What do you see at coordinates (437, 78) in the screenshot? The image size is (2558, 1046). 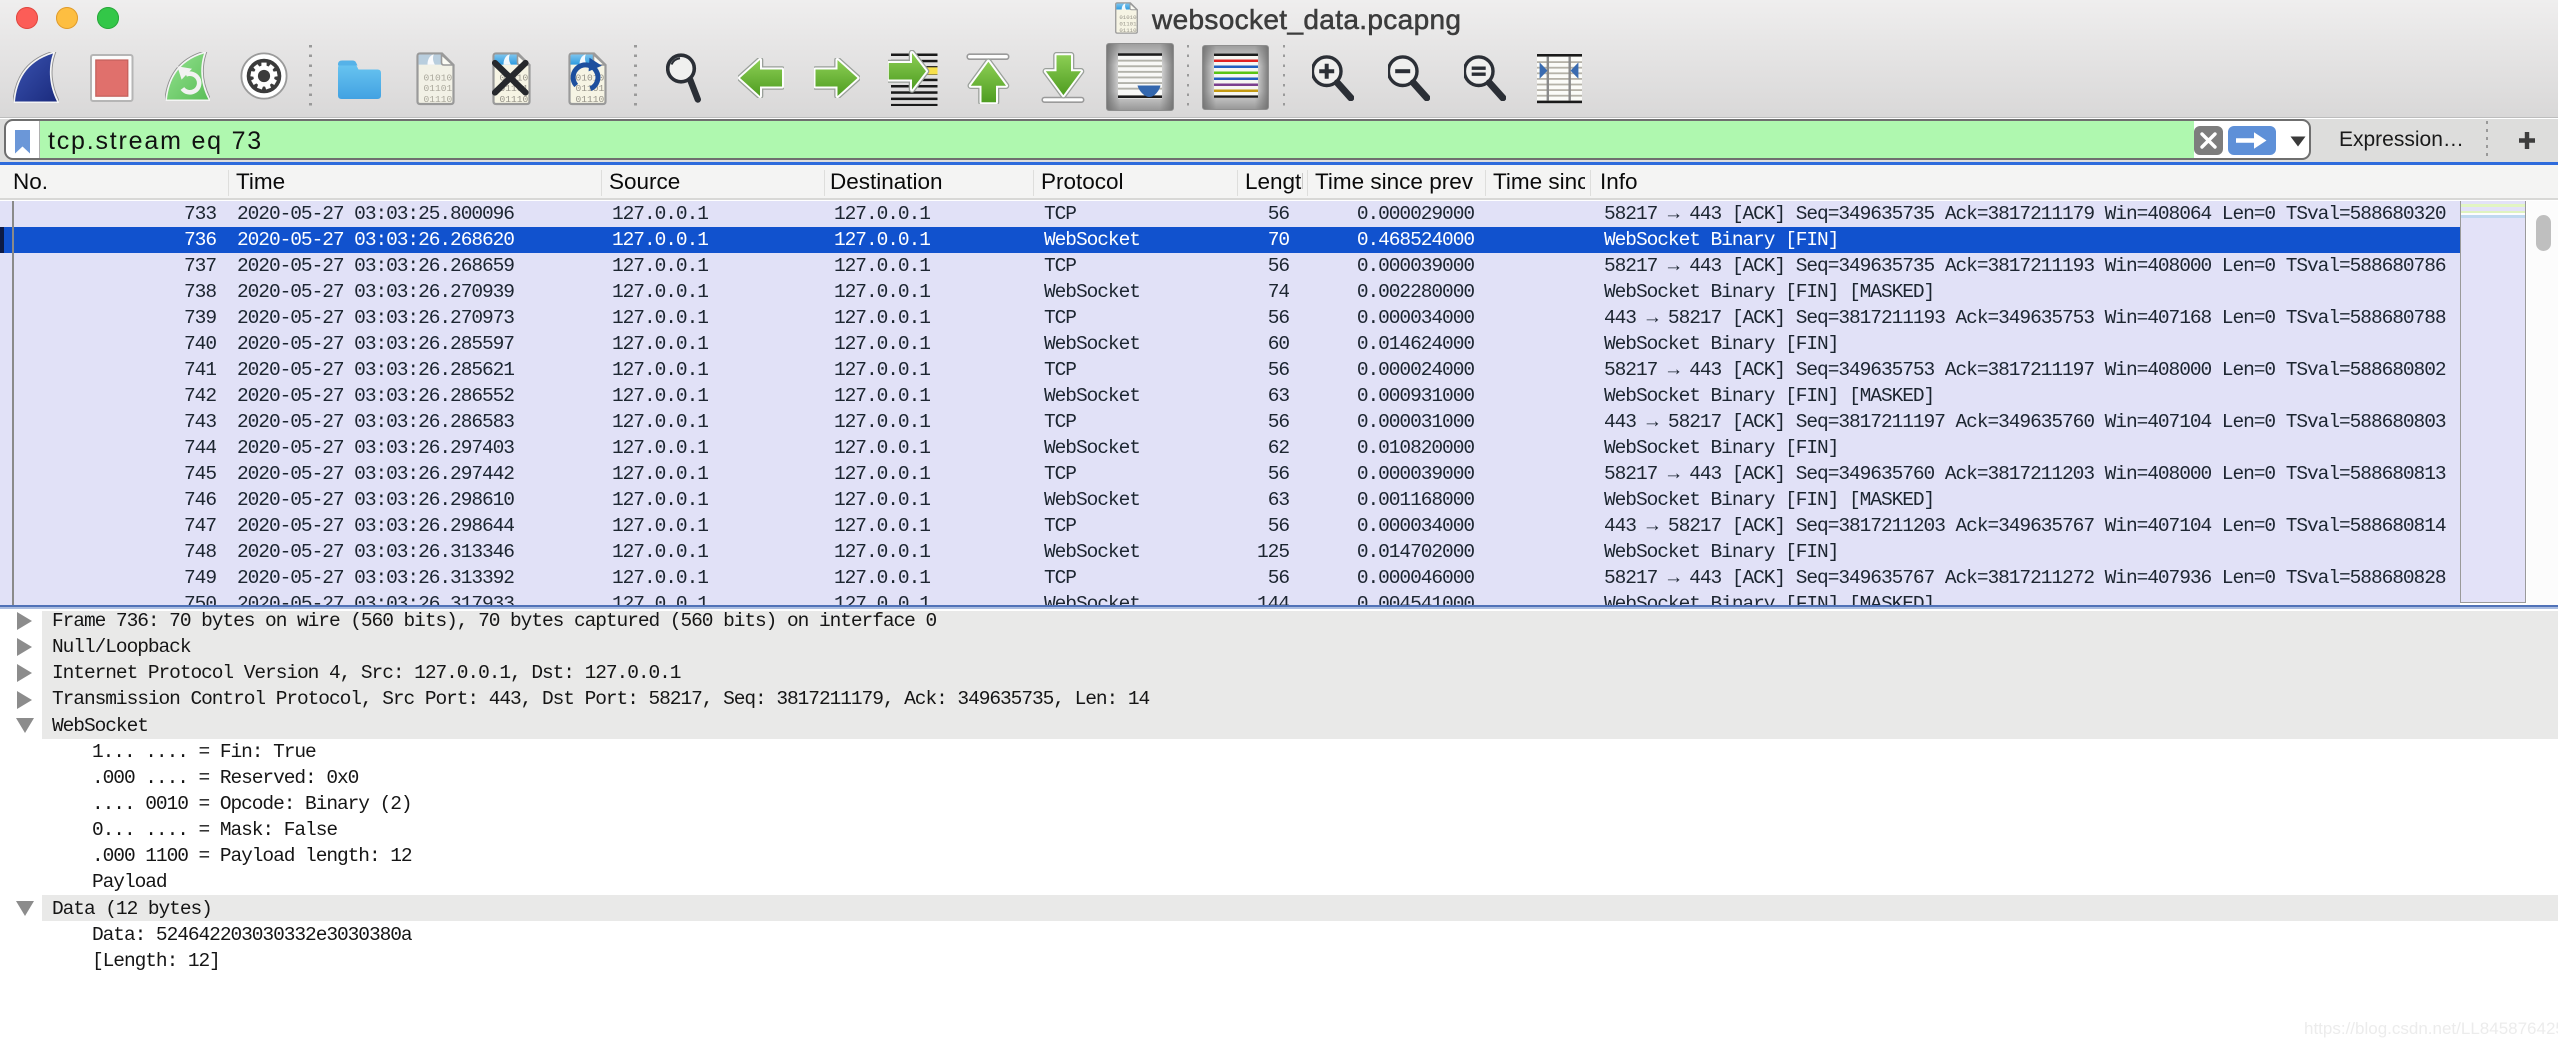 I see `svg-text: 01010` at bounding box center [437, 78].